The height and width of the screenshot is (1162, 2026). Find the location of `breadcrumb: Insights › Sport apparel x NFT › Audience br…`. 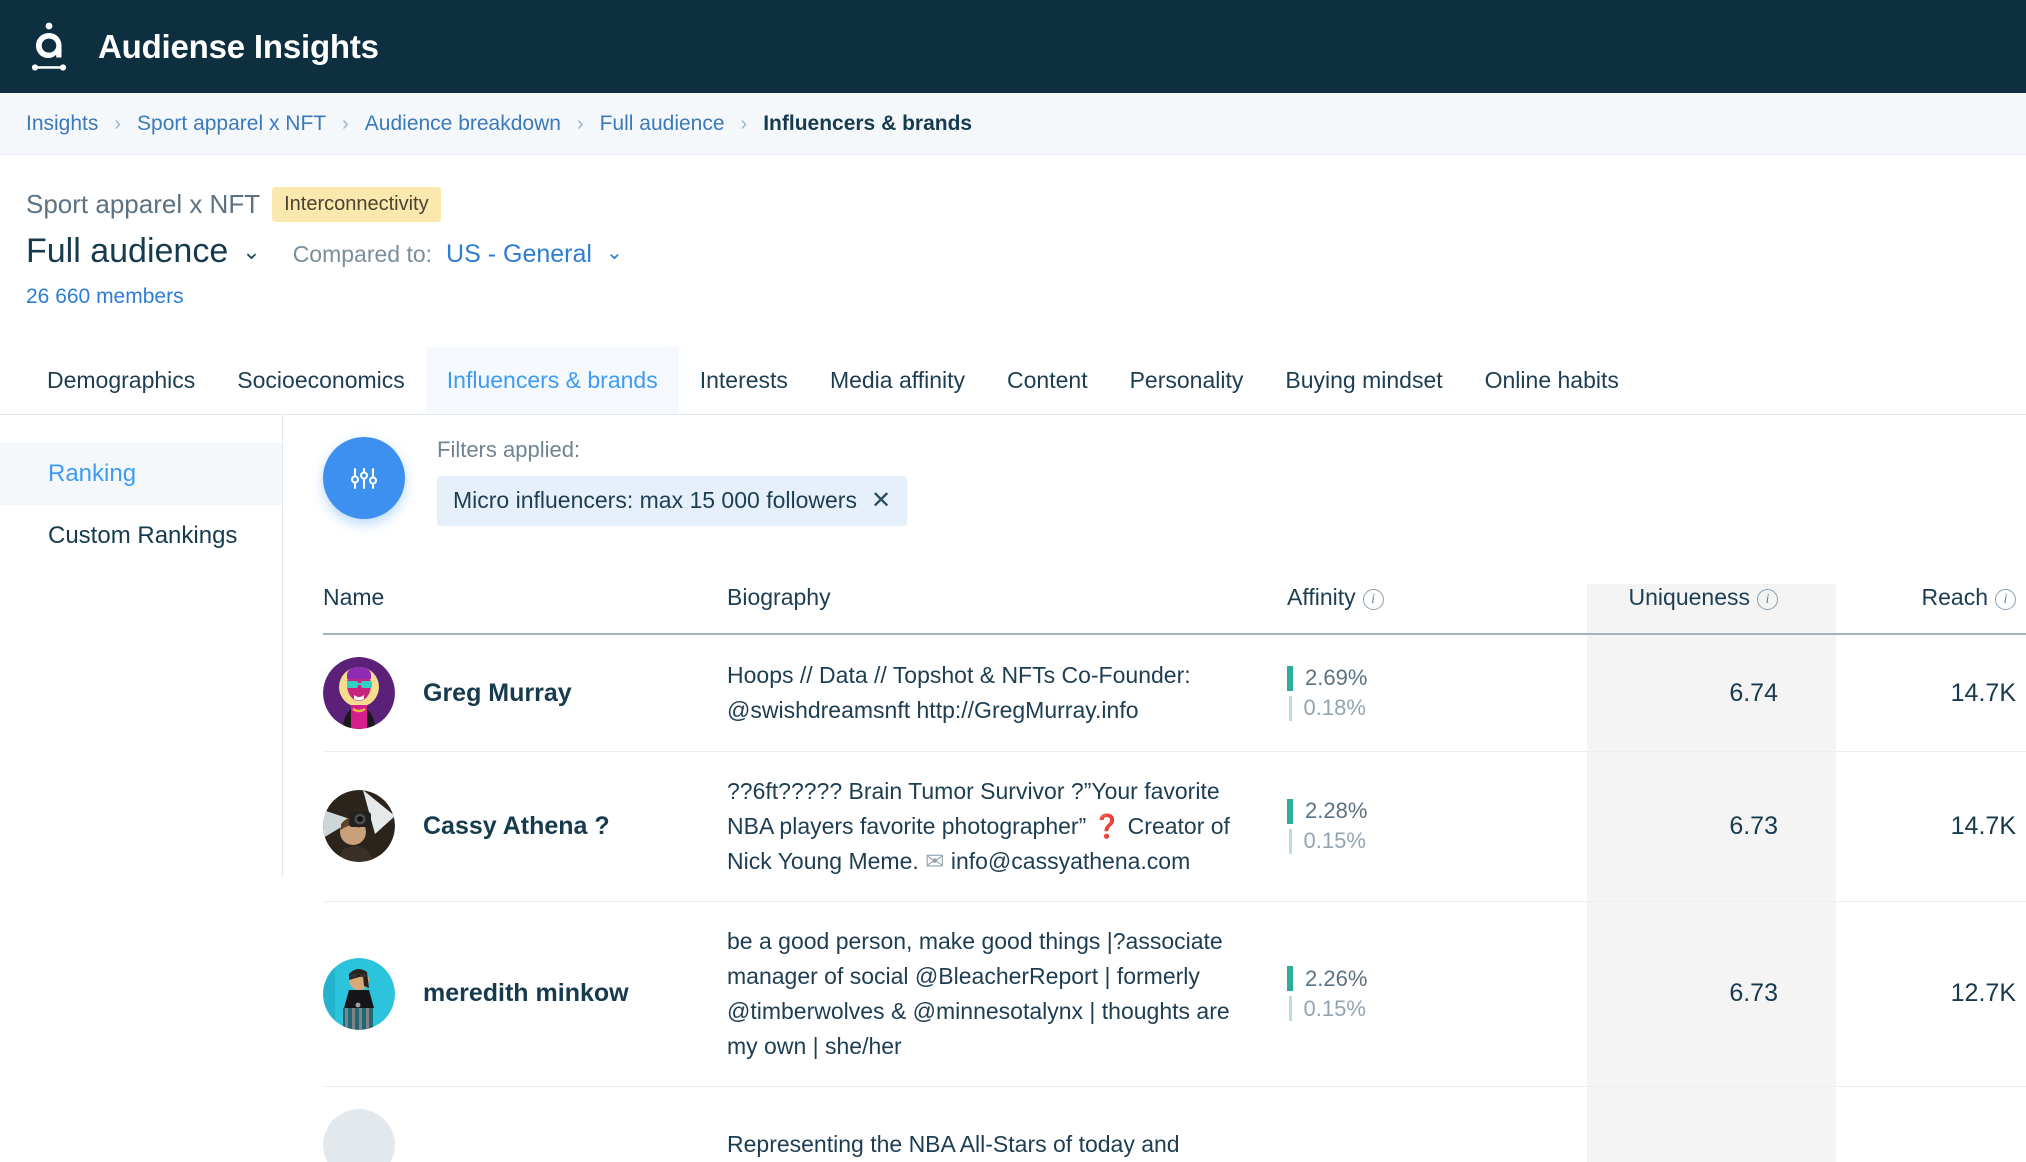

breadcrumb: Insights › Sport apparel x NFT › Audience br… is located at coordinates (1013, 124).